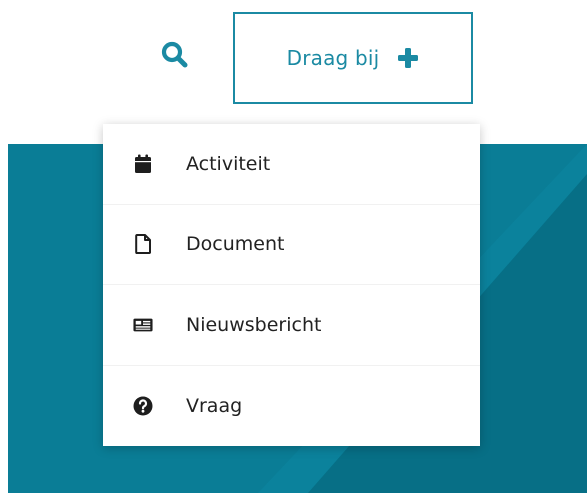  I want to click on menu-item-document: Document, so click(291, 245).